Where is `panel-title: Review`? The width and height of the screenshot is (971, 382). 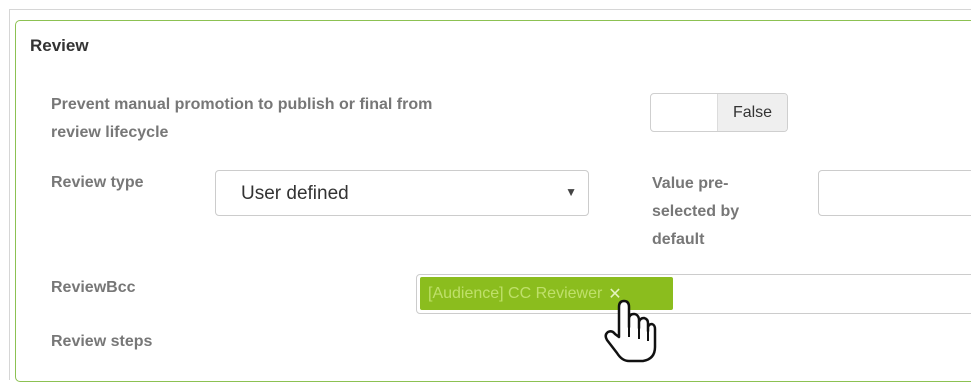 panel-title: Review is located at coordinates (59, 45).